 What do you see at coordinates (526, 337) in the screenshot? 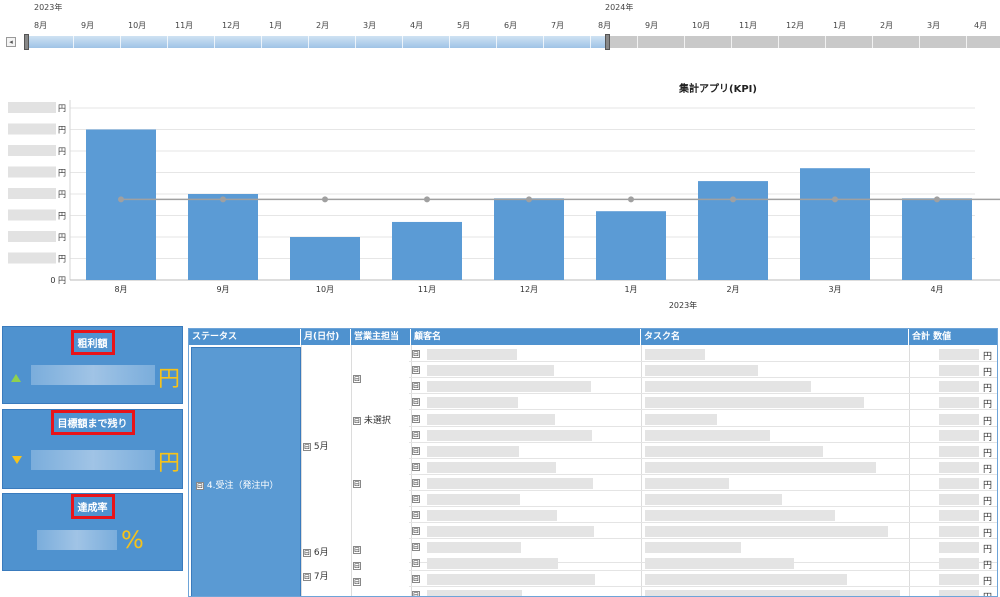
I see `header-customer: 顧客名` at bounding box center [526, 337].